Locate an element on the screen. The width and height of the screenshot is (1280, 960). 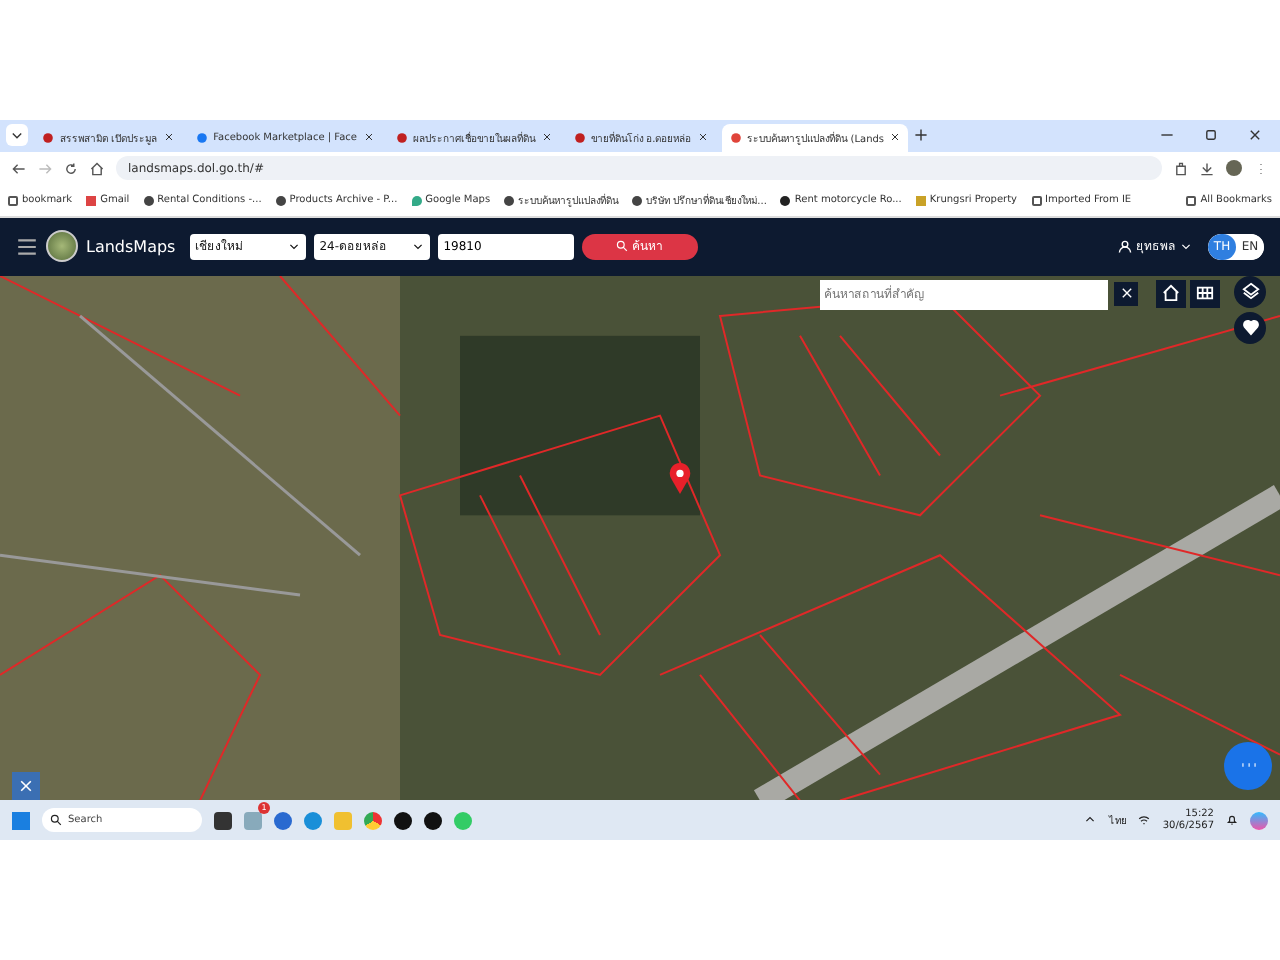
grid-icon is located at coordinates (1205, 293).